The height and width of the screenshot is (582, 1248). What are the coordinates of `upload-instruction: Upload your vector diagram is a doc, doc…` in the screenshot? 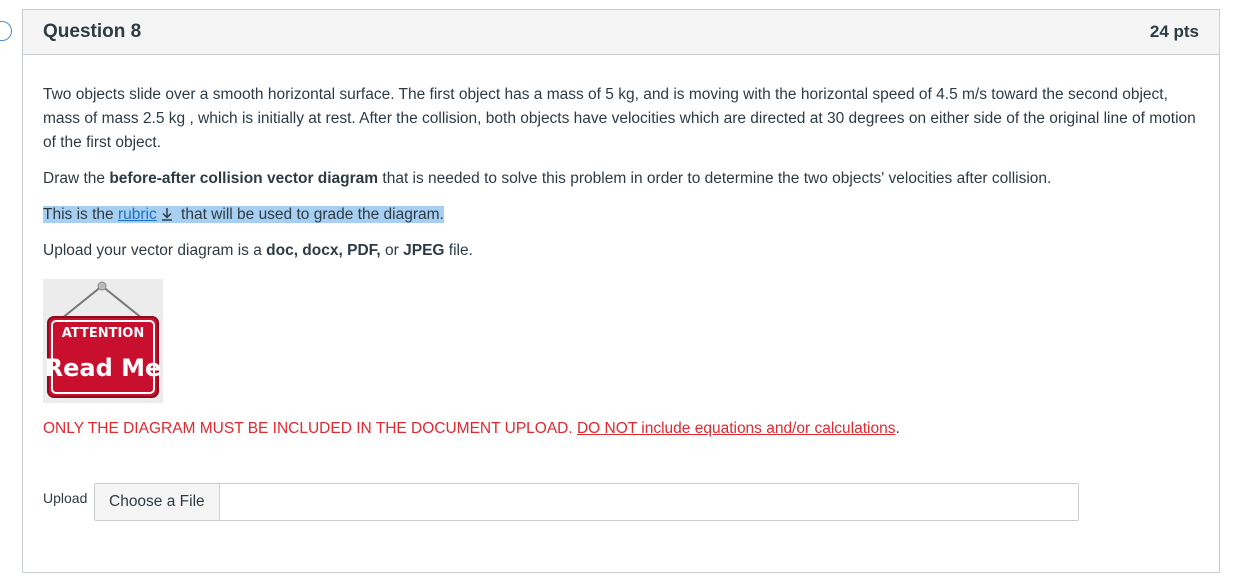 It's located at (621, 251).